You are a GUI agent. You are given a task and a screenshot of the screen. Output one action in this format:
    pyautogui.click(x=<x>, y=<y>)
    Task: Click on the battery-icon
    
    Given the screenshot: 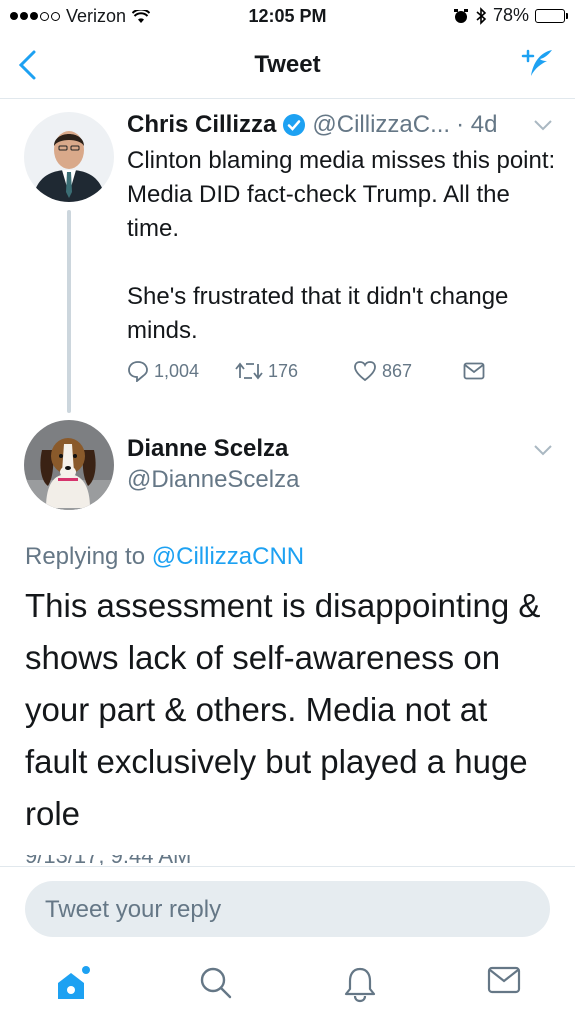 What is the action you would take?
    pyautogui.click(x=551, y=15)
    